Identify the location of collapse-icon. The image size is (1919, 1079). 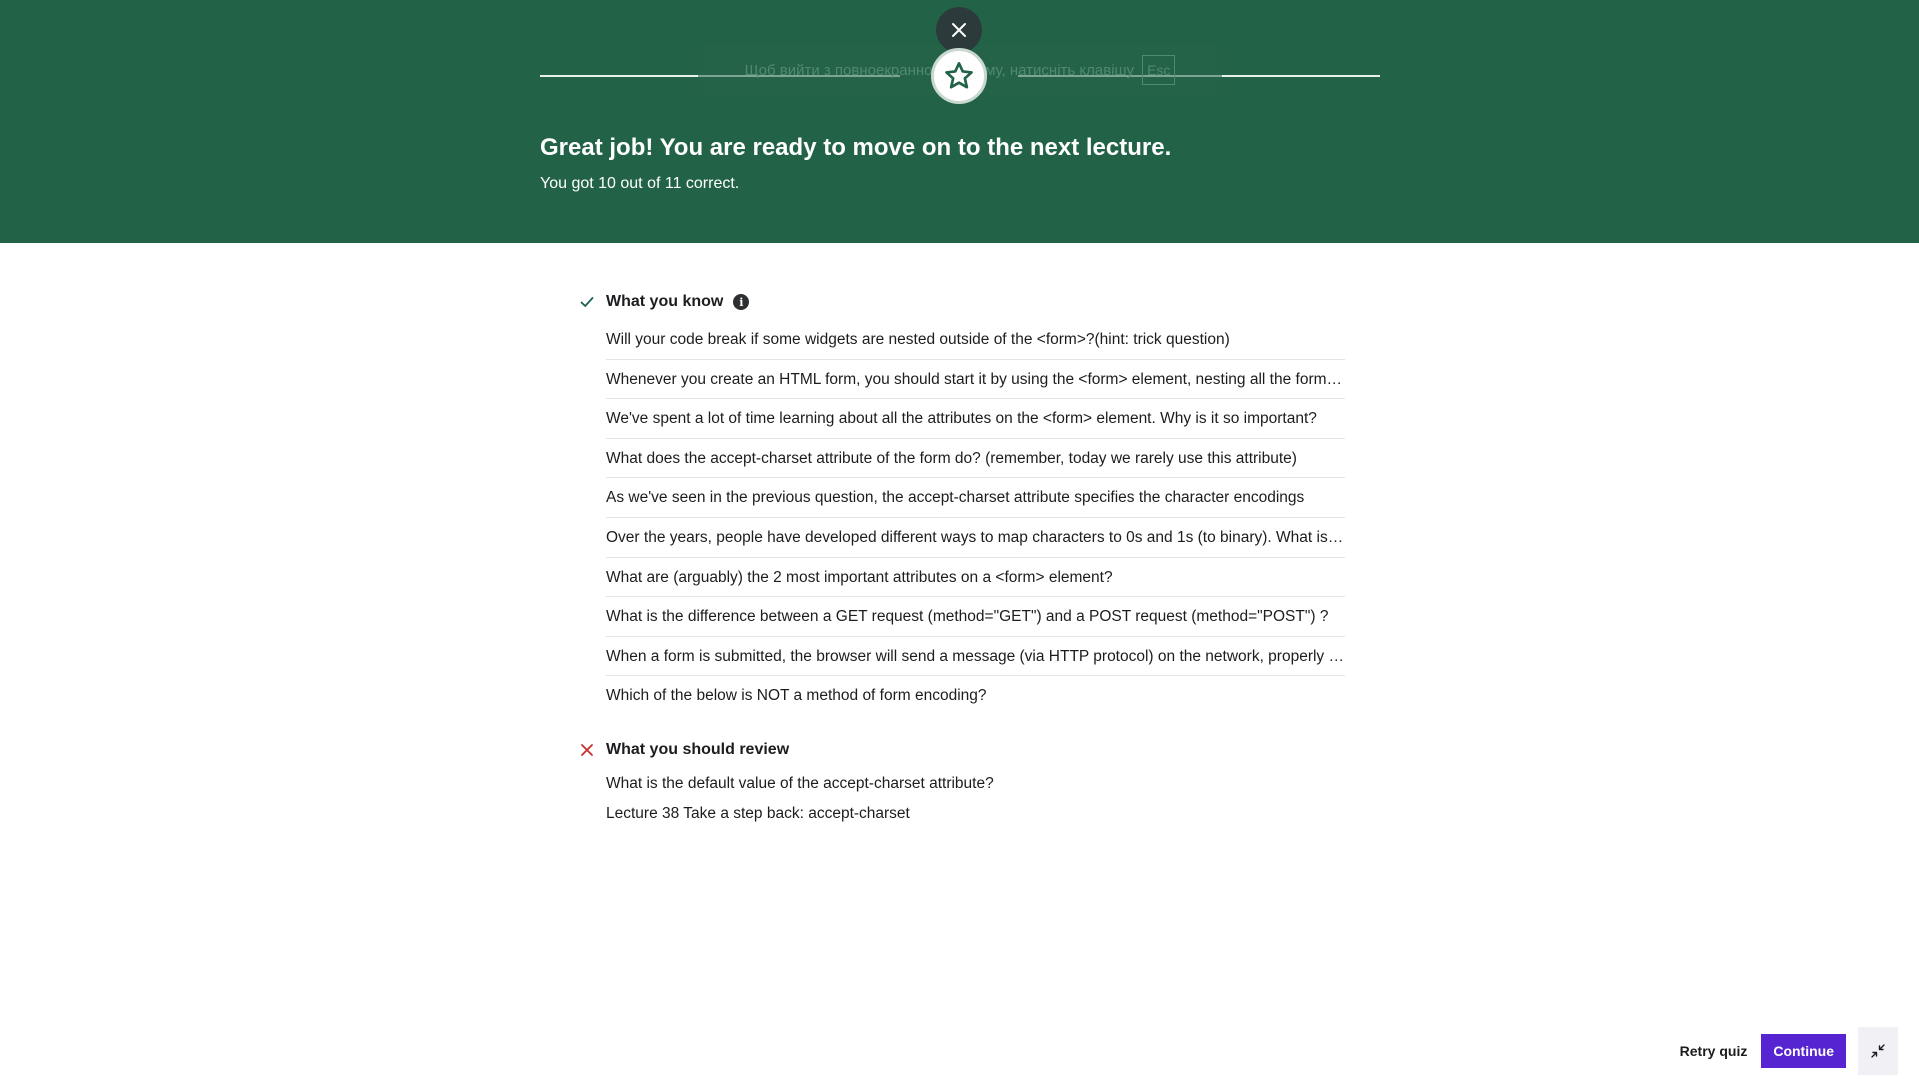
(1878, 1050).